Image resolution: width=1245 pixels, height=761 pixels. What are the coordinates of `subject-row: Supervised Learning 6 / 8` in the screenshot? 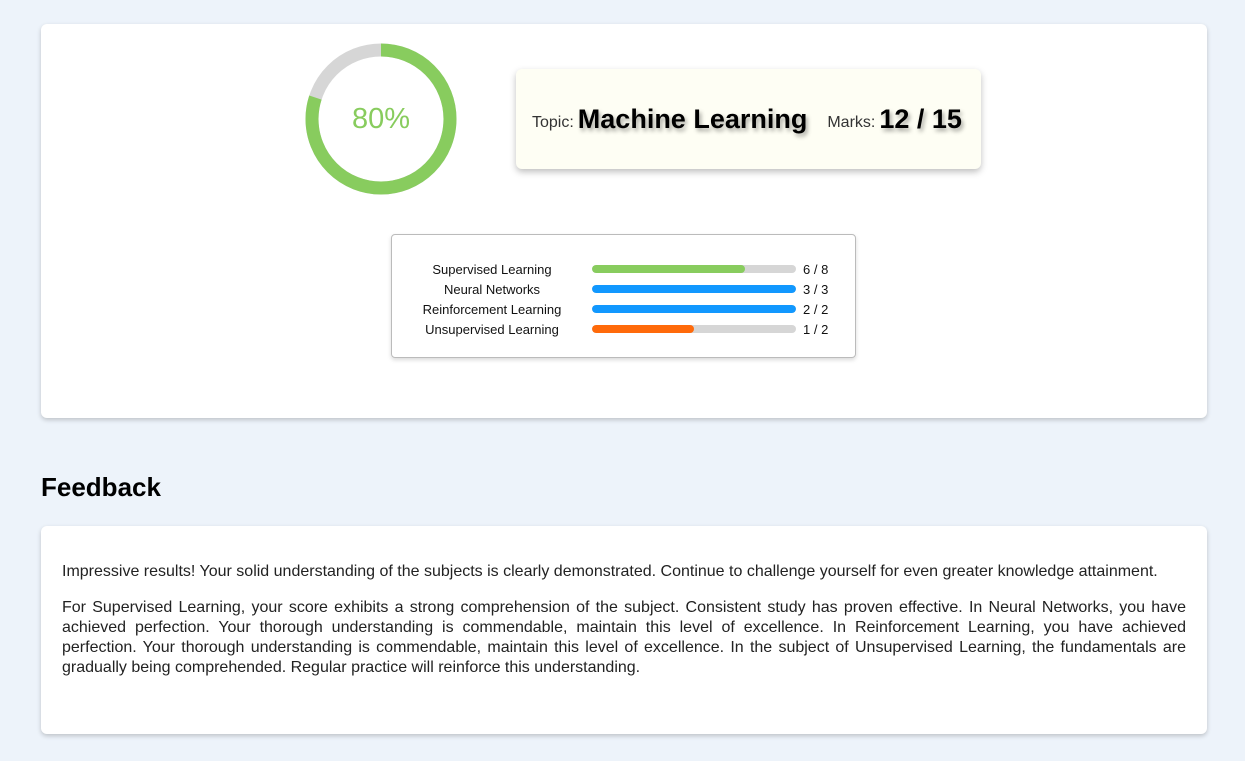 It's located at (623, 269).